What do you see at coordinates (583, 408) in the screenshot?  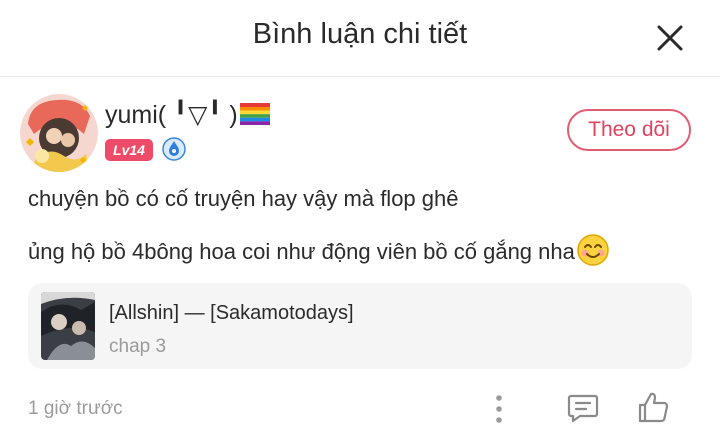 I see `comment-icon` at bounding box center [583, 408].